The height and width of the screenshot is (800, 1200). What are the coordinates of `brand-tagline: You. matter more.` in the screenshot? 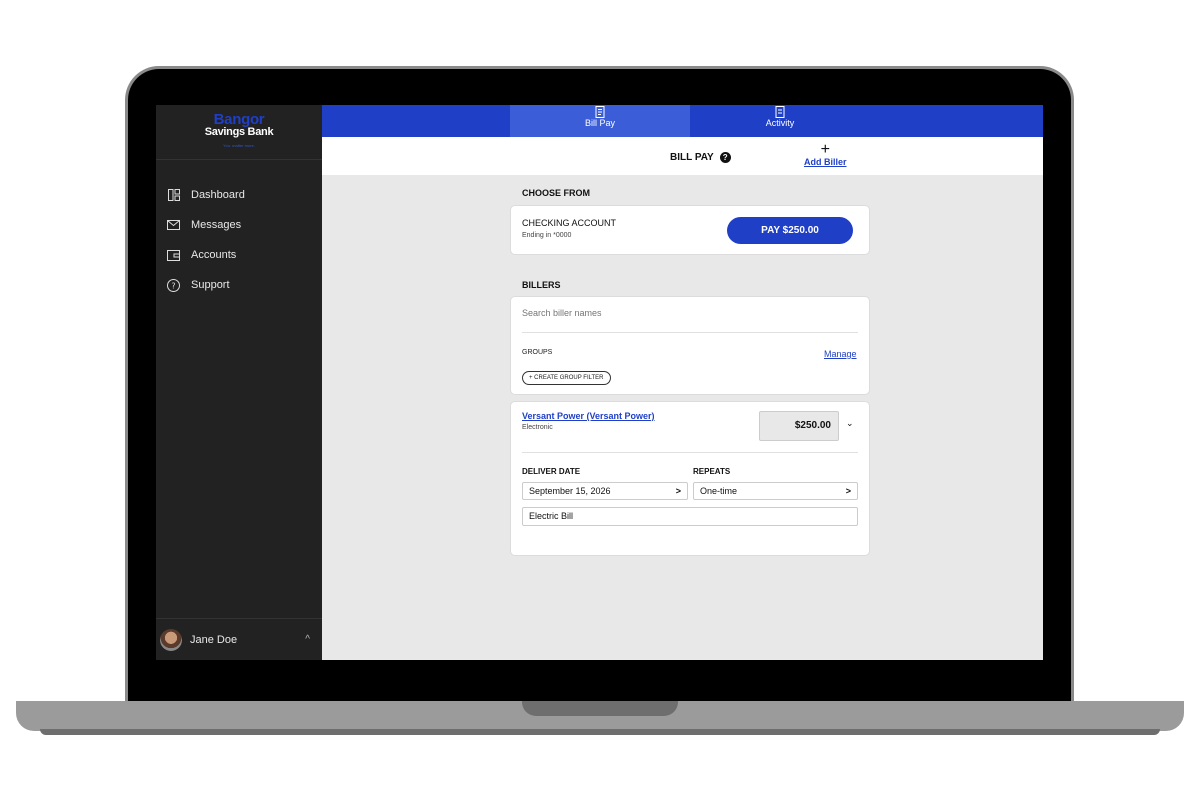 It's located at (239, 145).